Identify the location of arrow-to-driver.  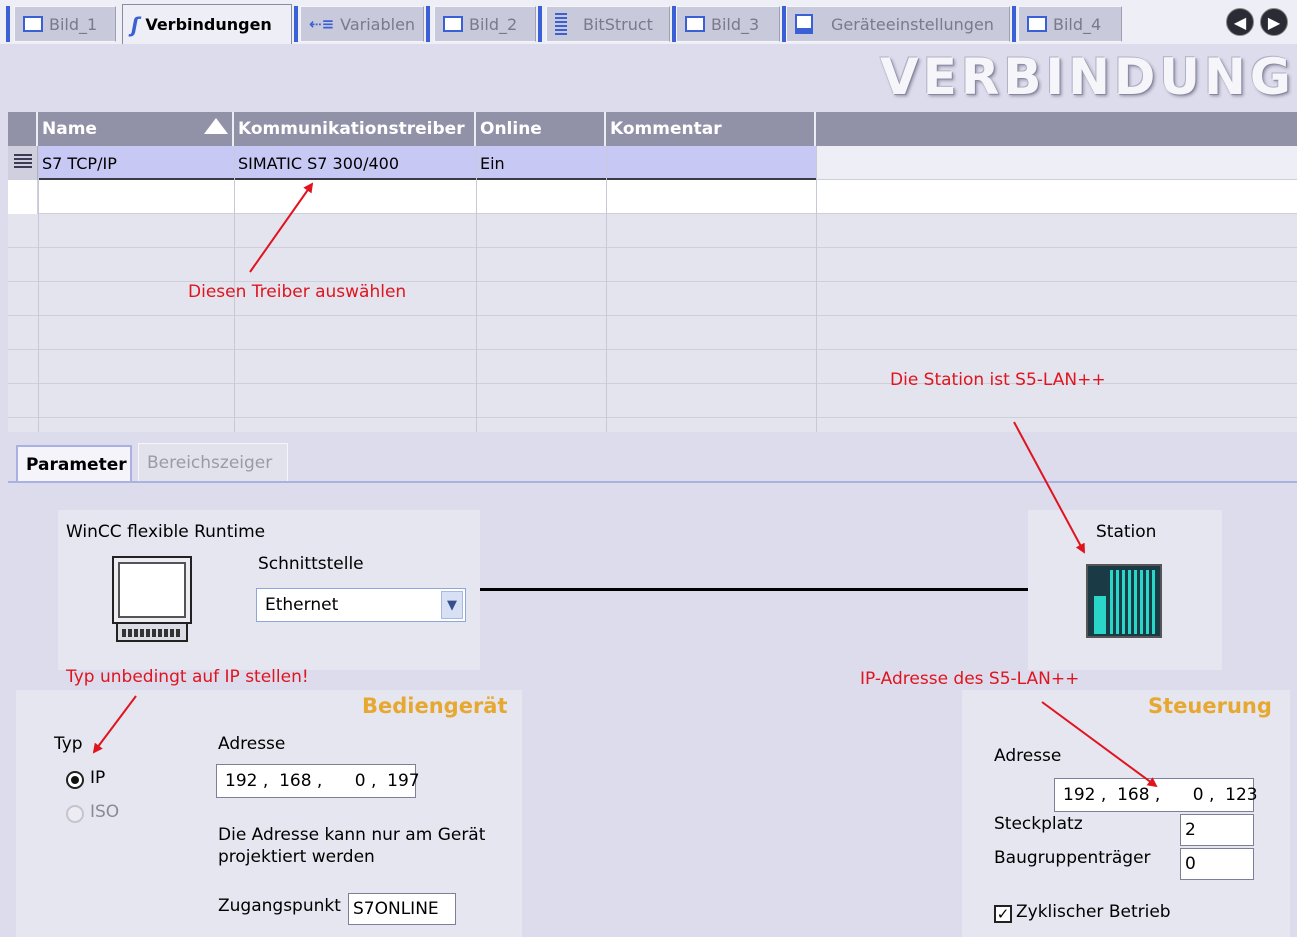
(281, 227).